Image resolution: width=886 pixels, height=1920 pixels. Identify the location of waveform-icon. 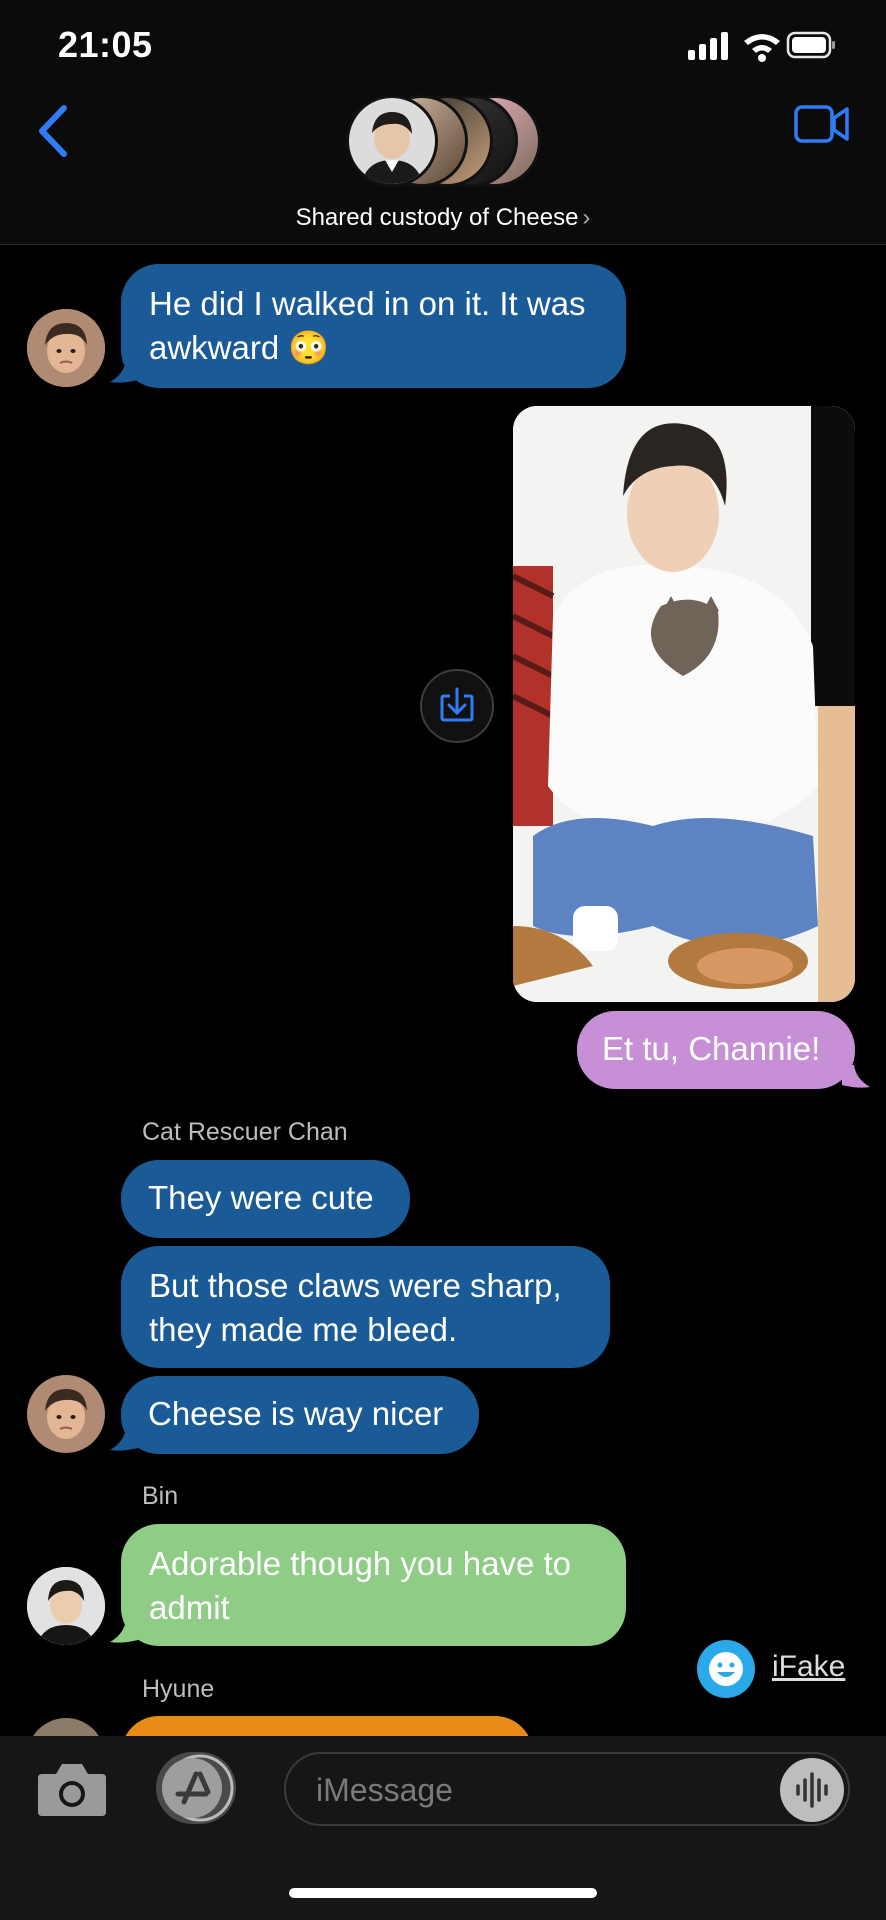
(812, 1790).